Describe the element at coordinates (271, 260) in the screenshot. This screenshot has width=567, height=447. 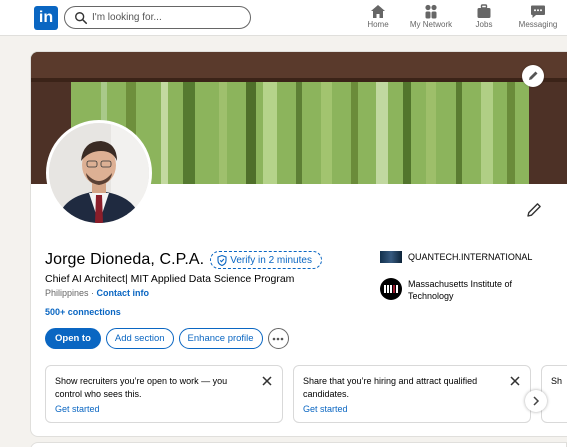
I see `verify-label: Verify in 2 minutes` at that location.